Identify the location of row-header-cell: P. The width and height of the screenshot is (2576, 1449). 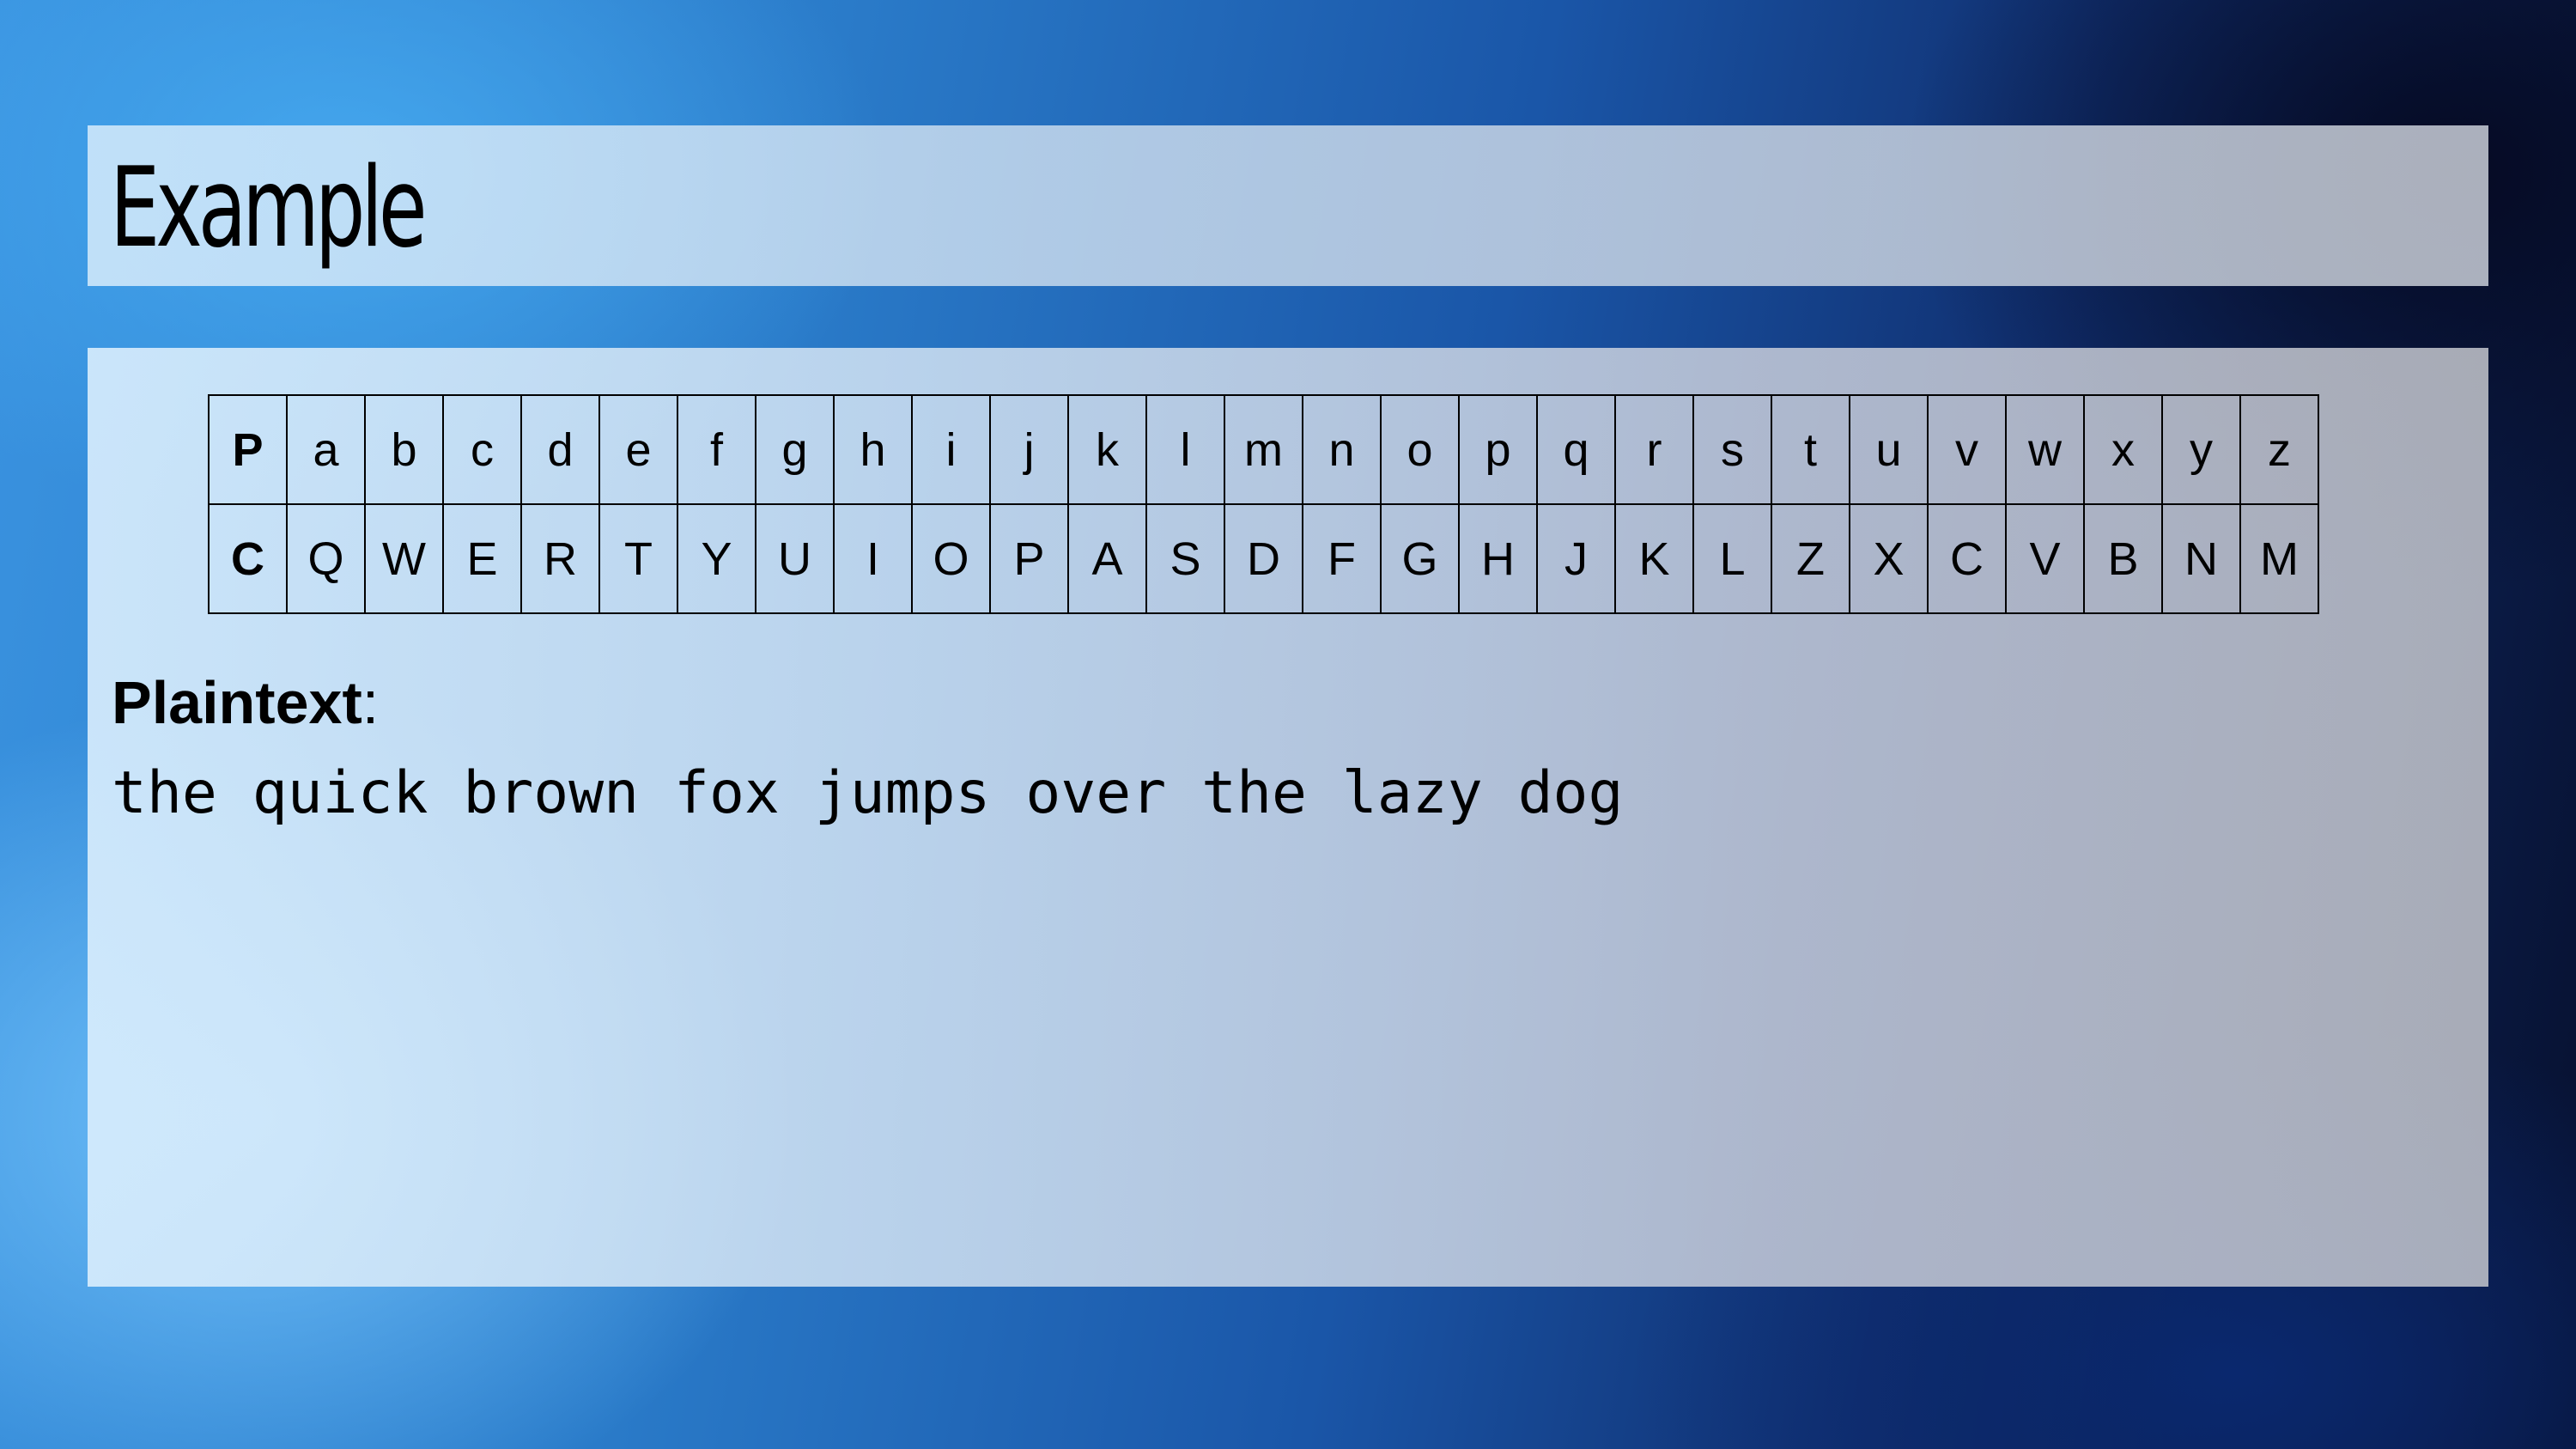
(248, 449).